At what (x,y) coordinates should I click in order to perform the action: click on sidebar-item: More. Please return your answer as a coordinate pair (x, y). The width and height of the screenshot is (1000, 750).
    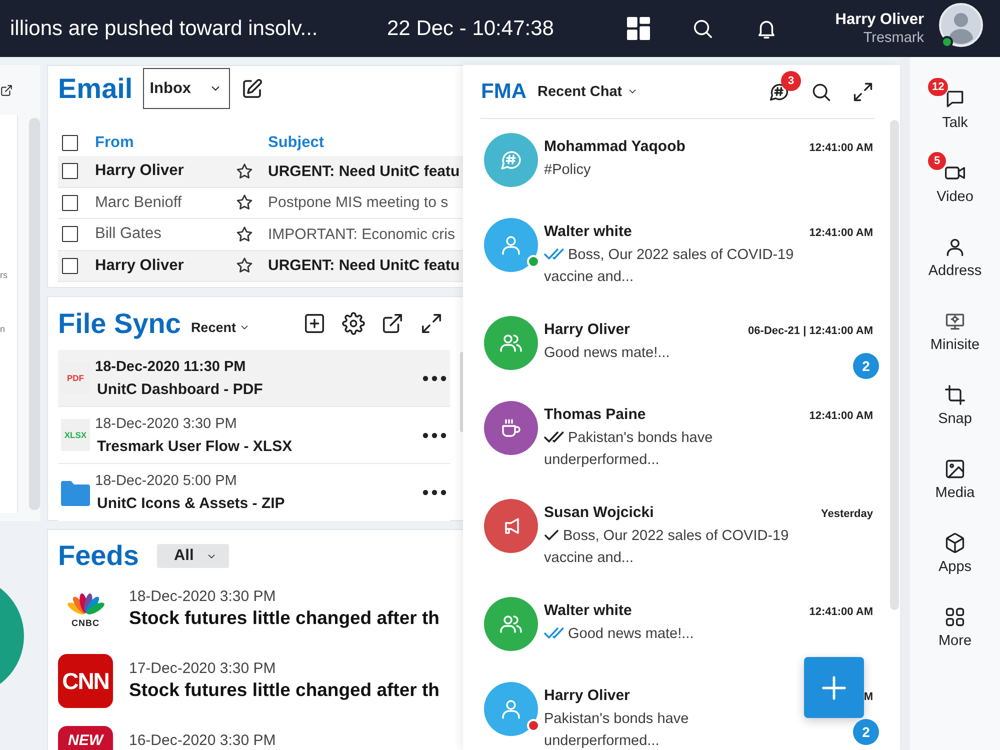
    Looking at the image, I should click on (955, 627).